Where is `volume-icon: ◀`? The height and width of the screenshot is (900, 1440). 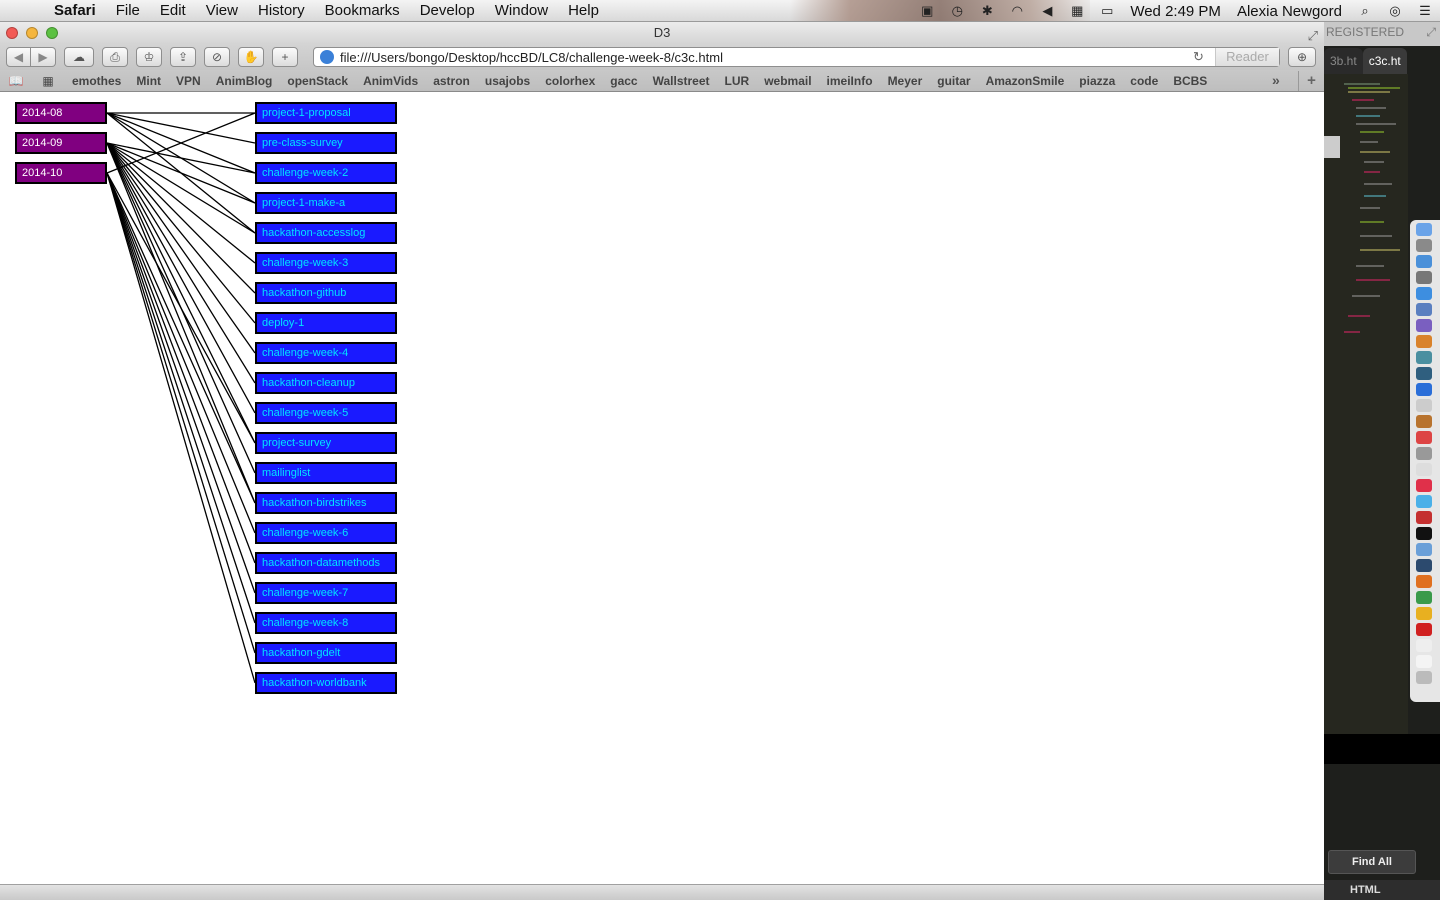
volume-icon: ◀ is located at coordinates (1047, 11).